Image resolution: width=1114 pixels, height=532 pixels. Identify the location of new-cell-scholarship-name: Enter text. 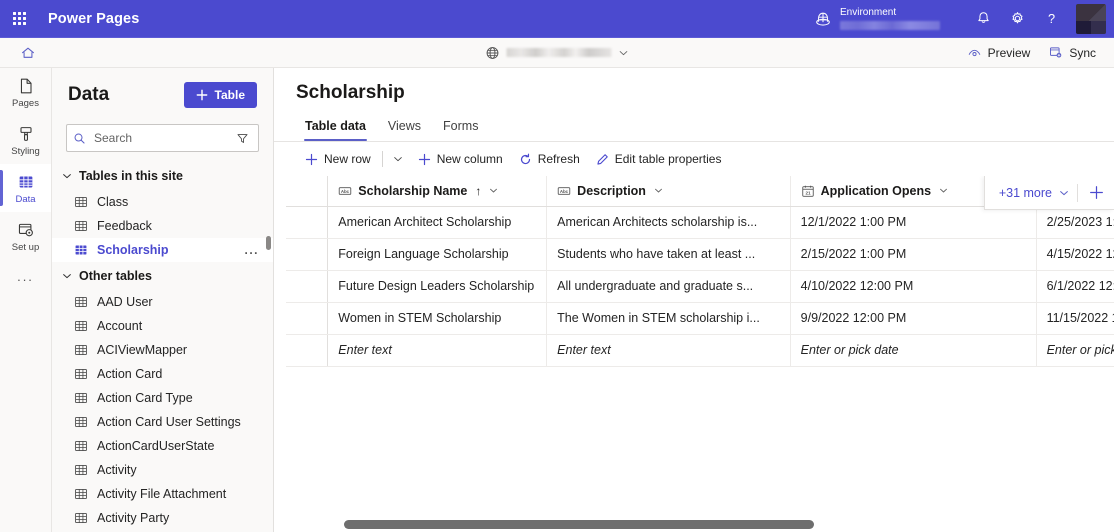
(437, 350).